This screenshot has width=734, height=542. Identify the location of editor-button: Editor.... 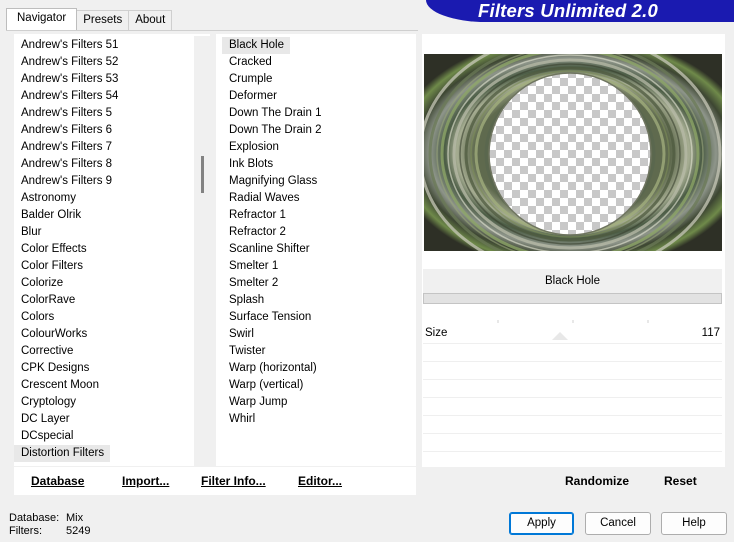
(320, 481).